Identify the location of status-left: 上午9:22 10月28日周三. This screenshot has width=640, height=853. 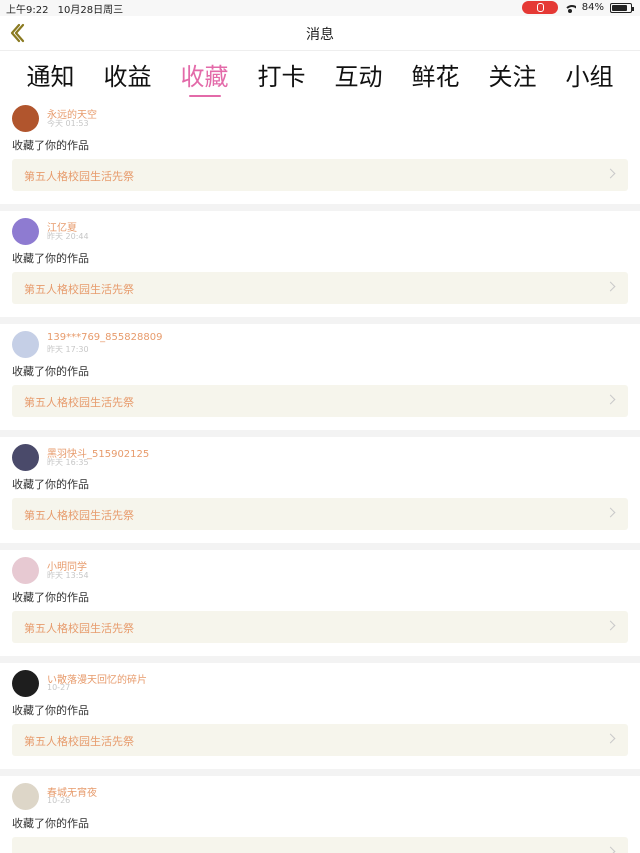
(64, 8).